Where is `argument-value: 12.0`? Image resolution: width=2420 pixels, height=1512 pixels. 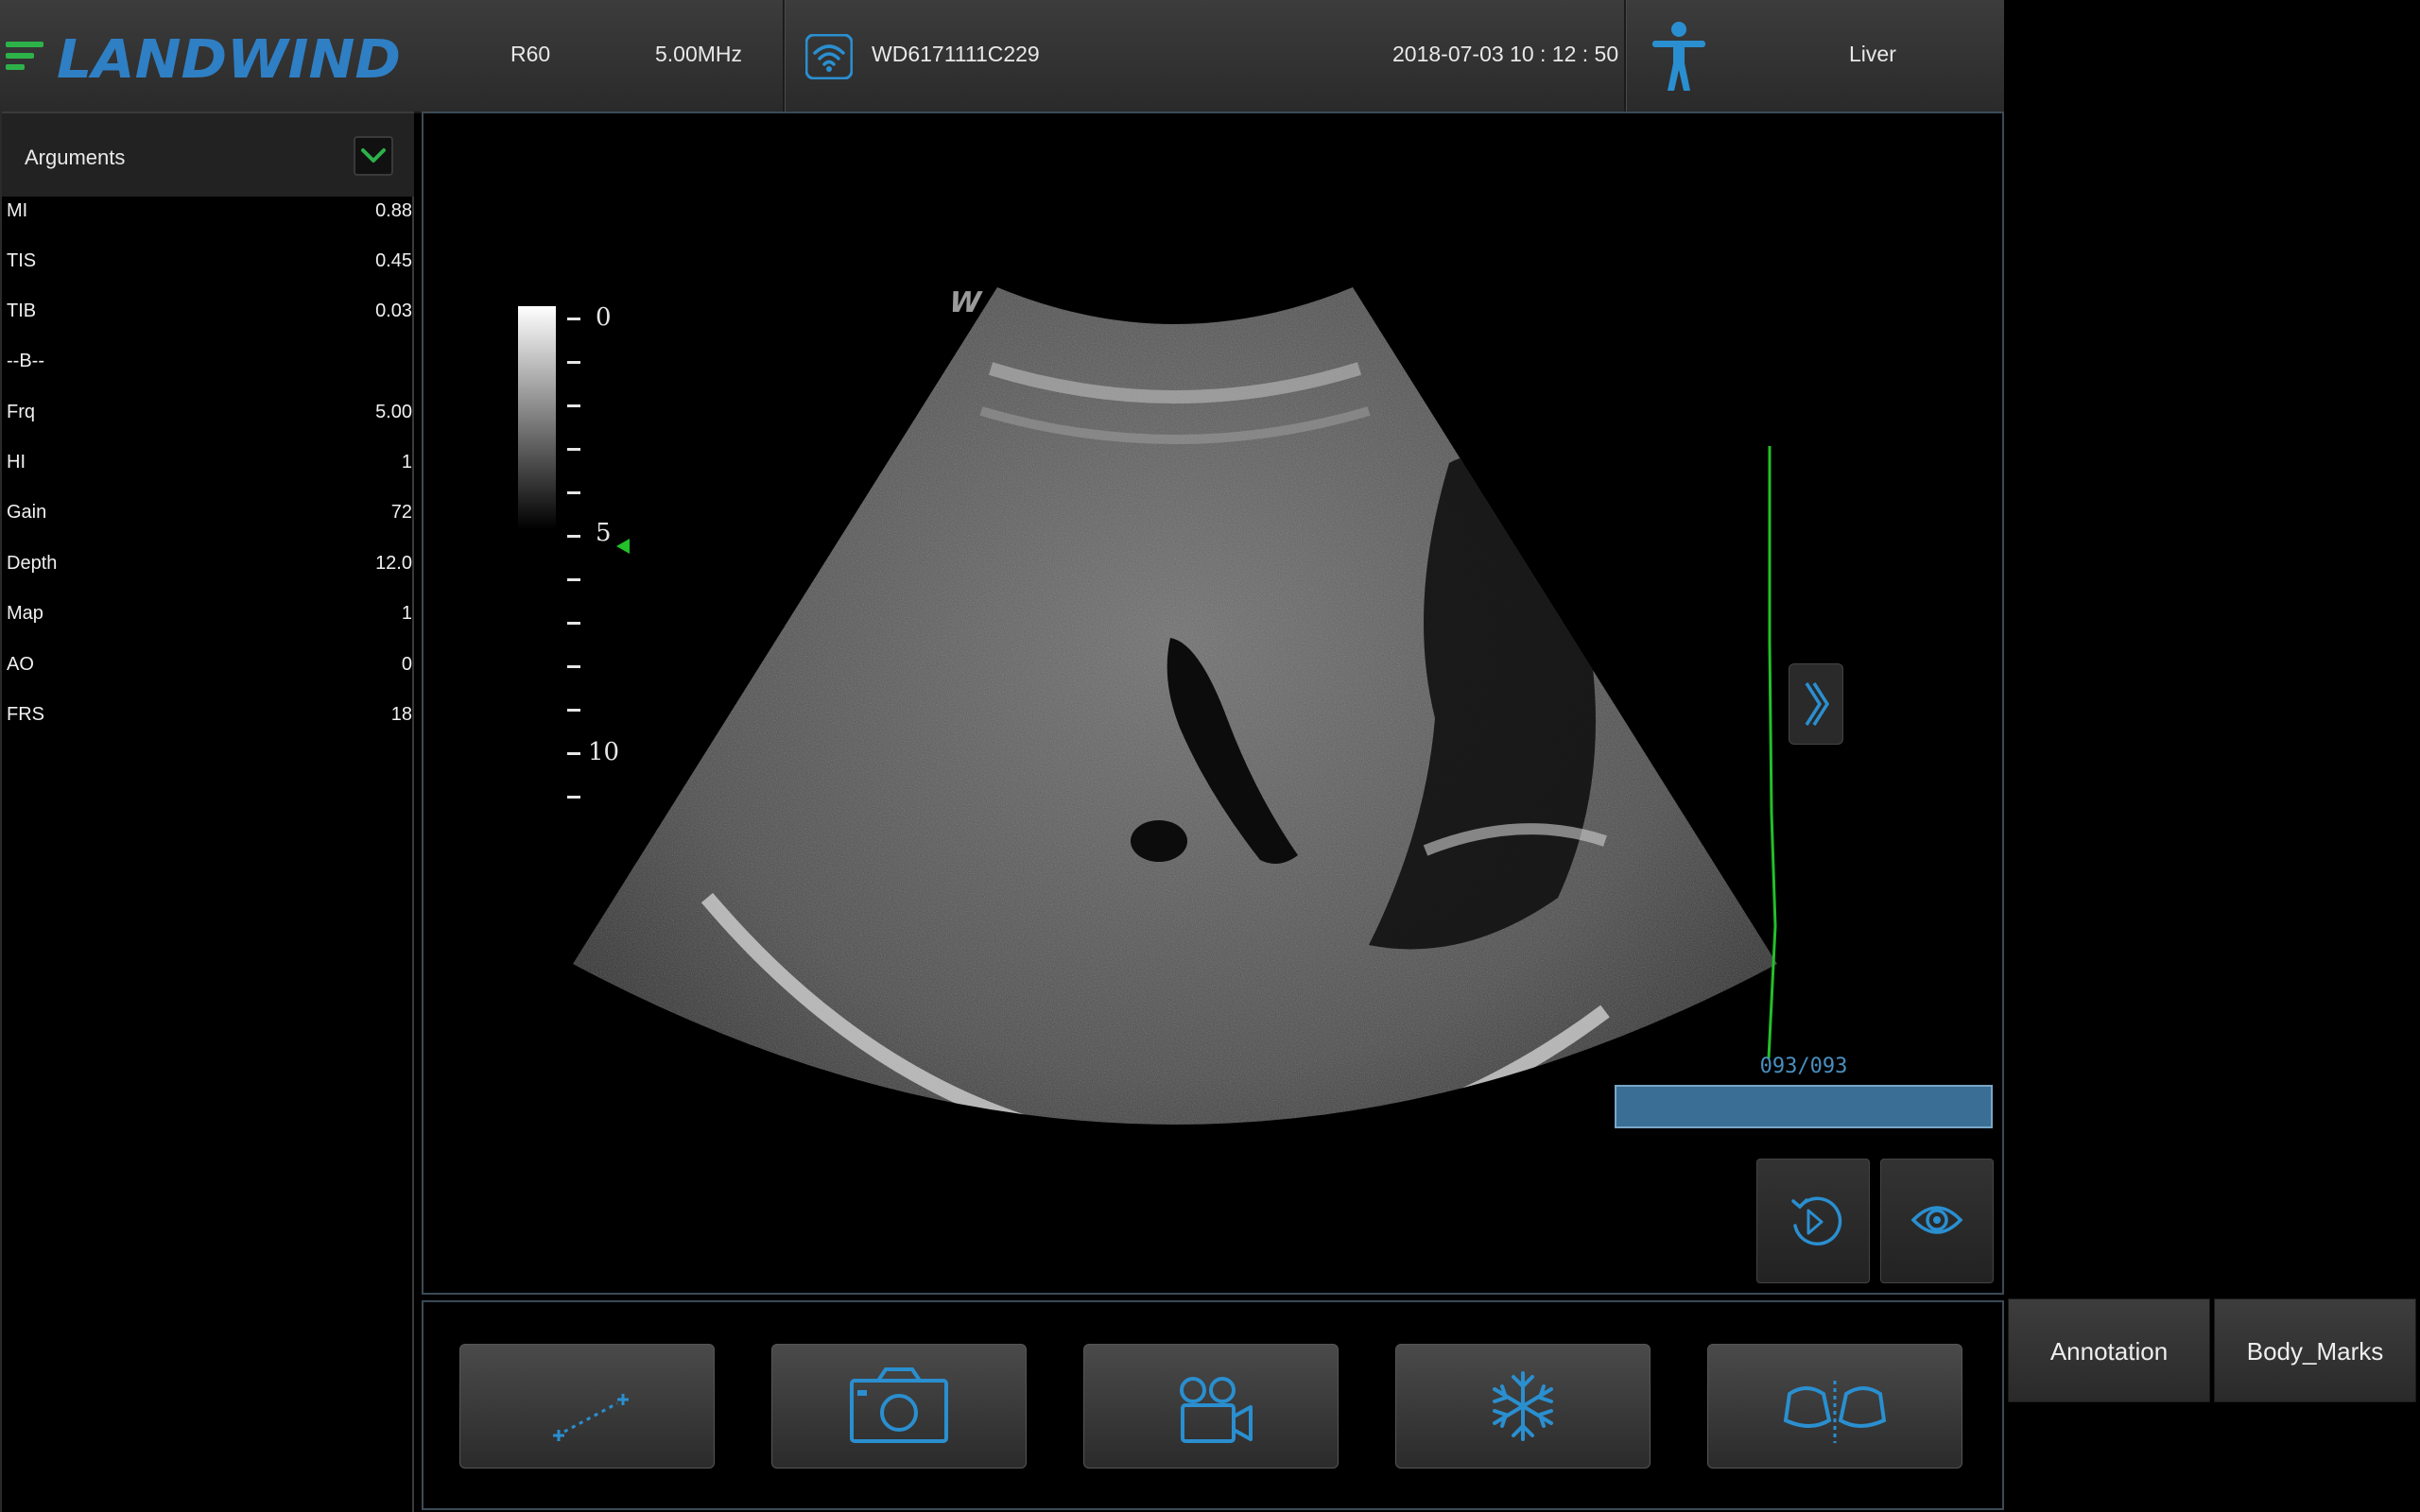
argument-value: 12.0 is located at coordinates (393, 563).